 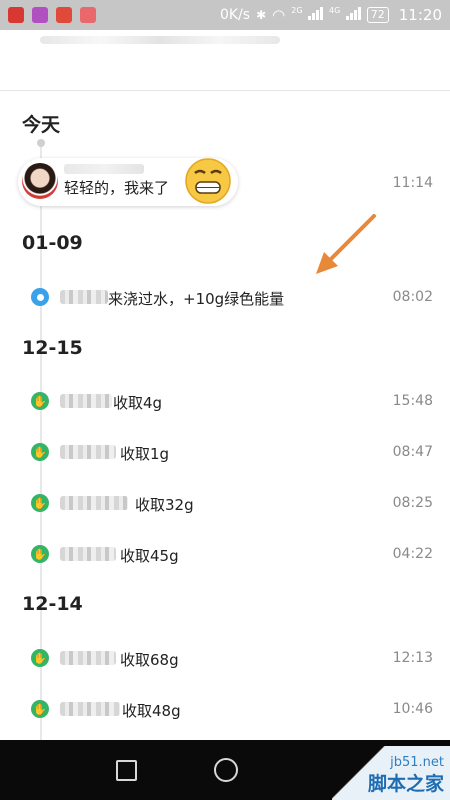 I want to click on avatar, so click(x=40, y=181).